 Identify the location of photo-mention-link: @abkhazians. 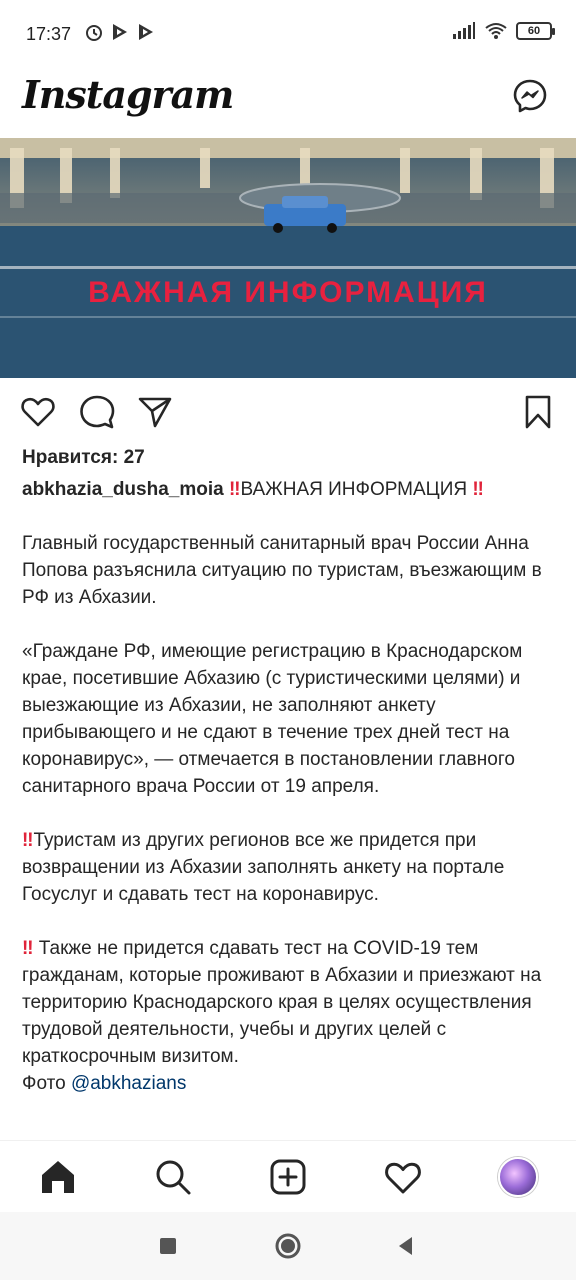
(128, 1083).